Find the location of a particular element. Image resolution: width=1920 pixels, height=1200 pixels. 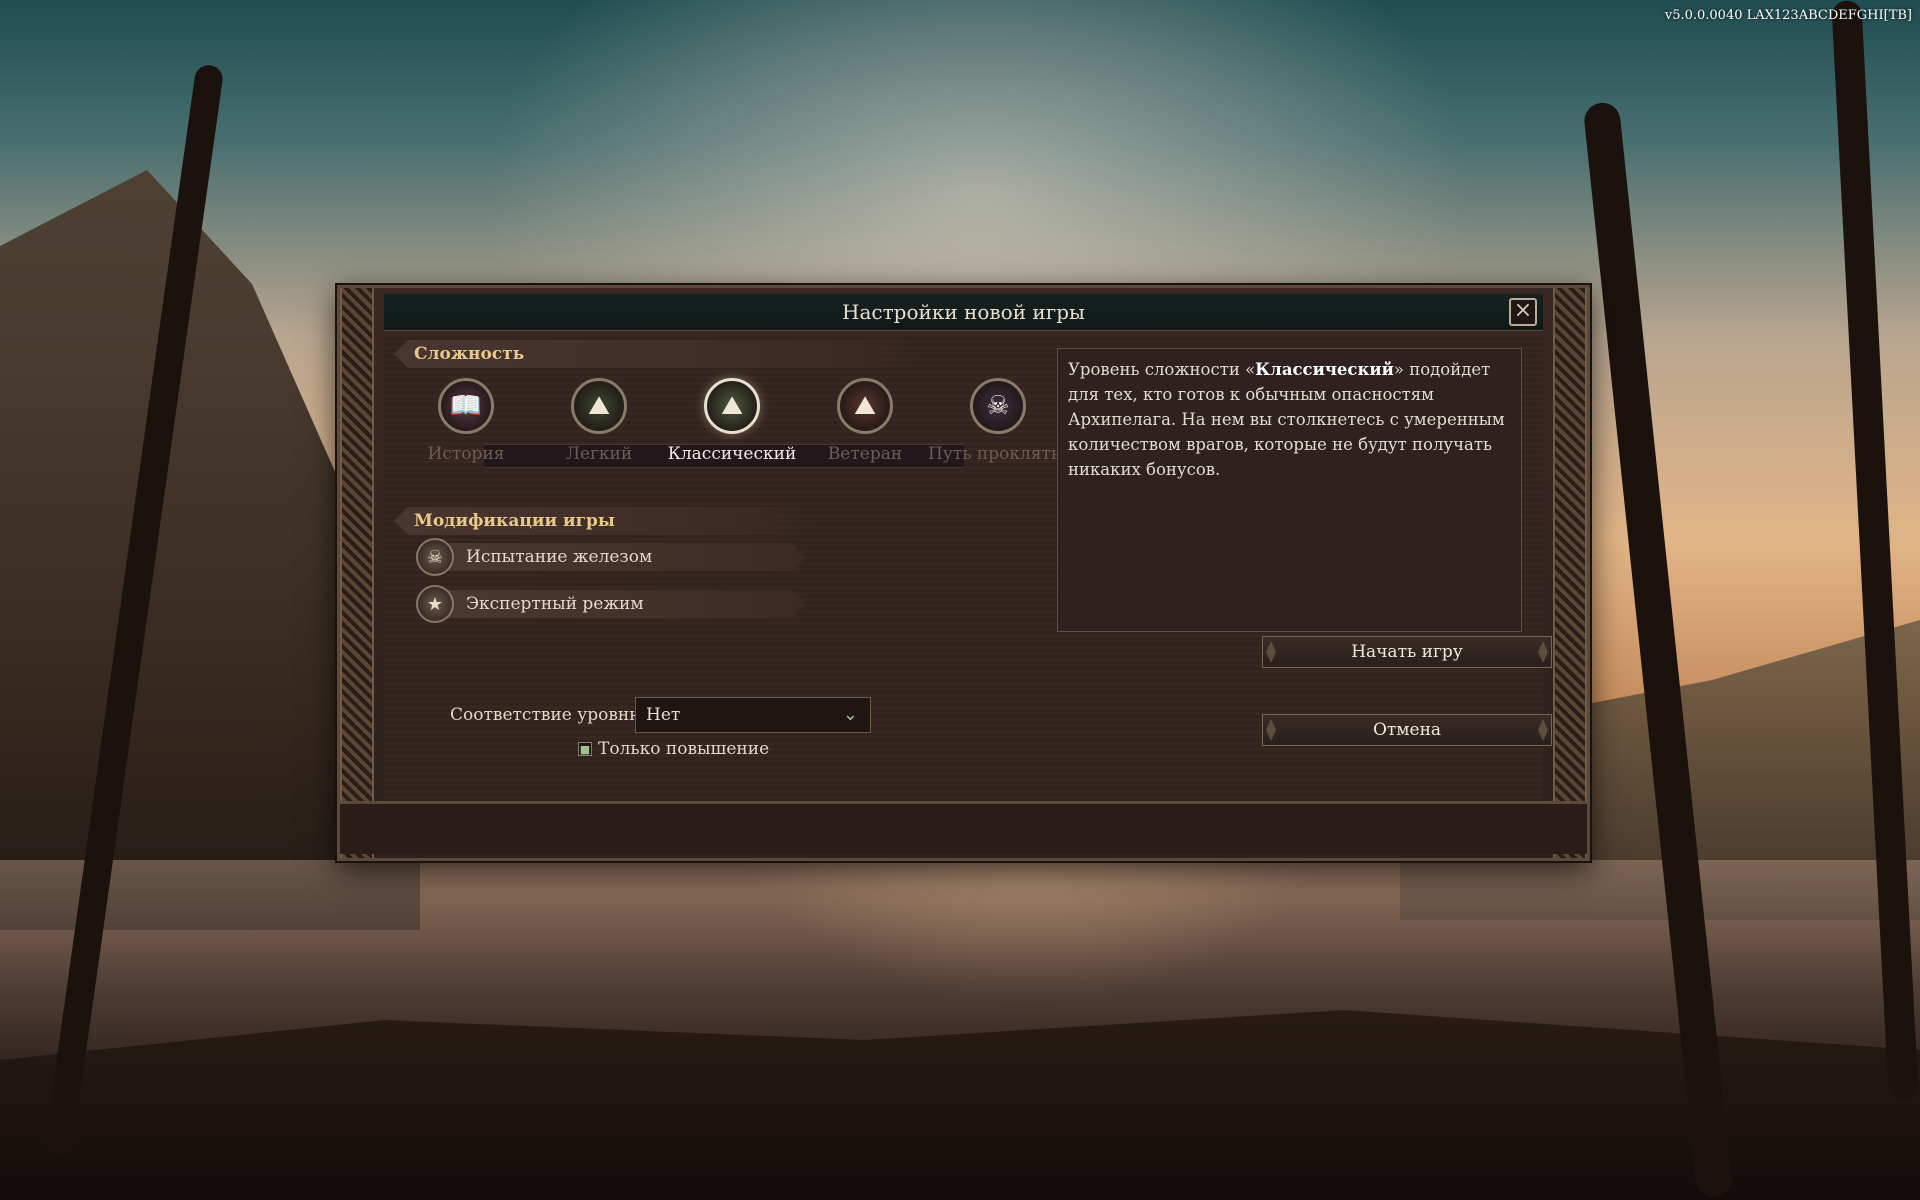

level-scaling-label: Соответствие уровню is located at coordinates (547, 715).